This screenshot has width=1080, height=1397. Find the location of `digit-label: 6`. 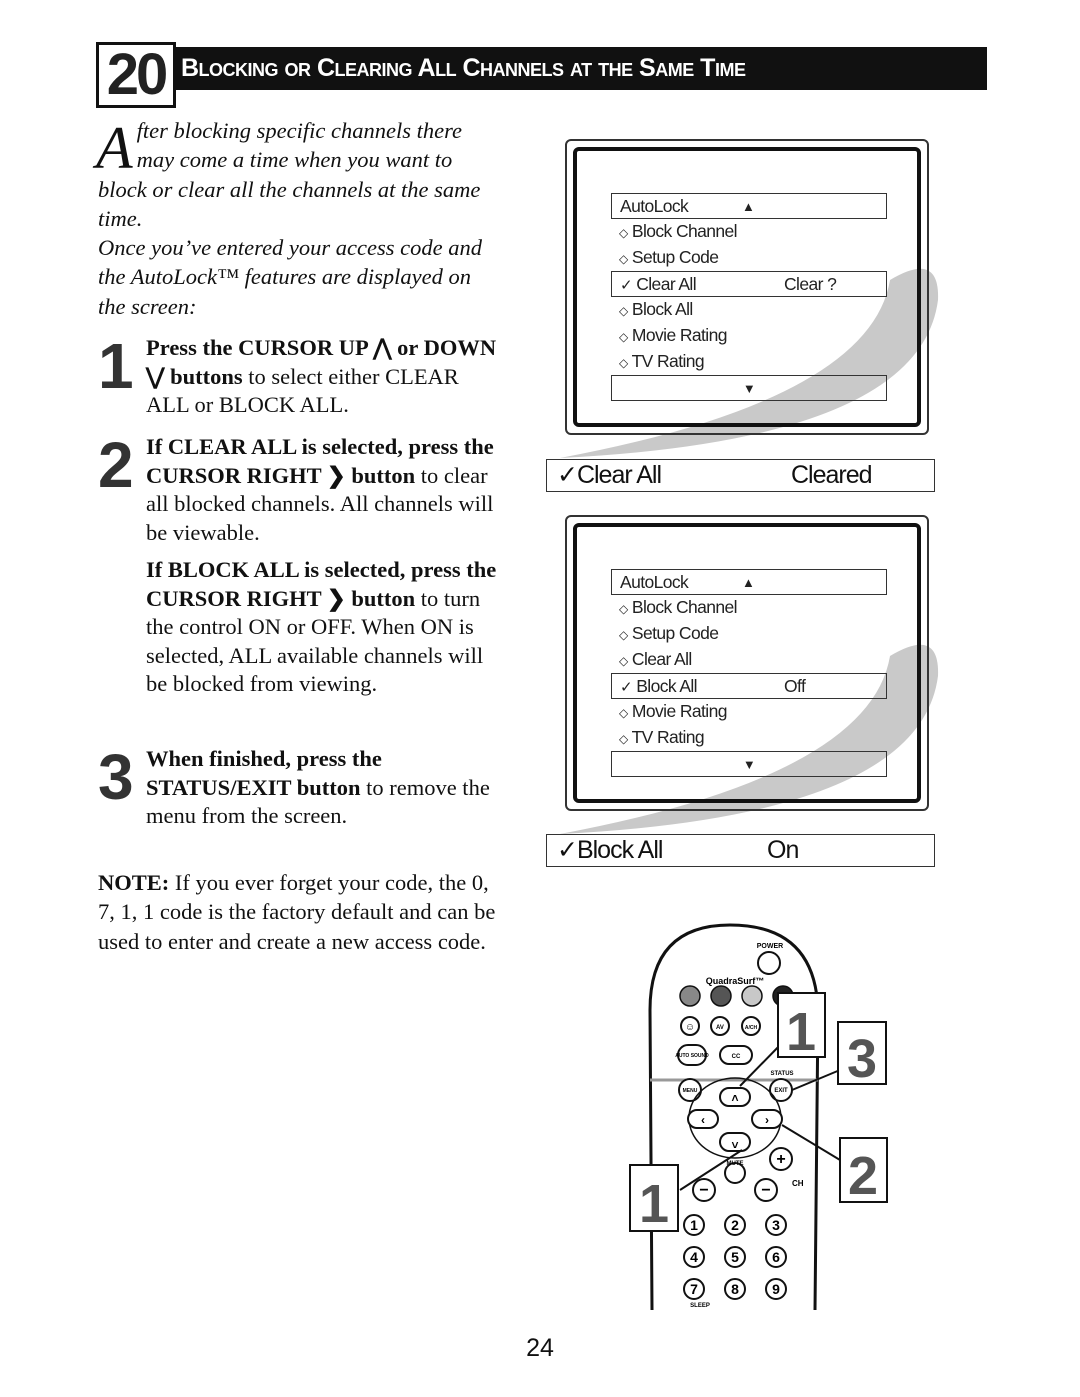

digit-label: 6 is located at coordinates (776, 1257).